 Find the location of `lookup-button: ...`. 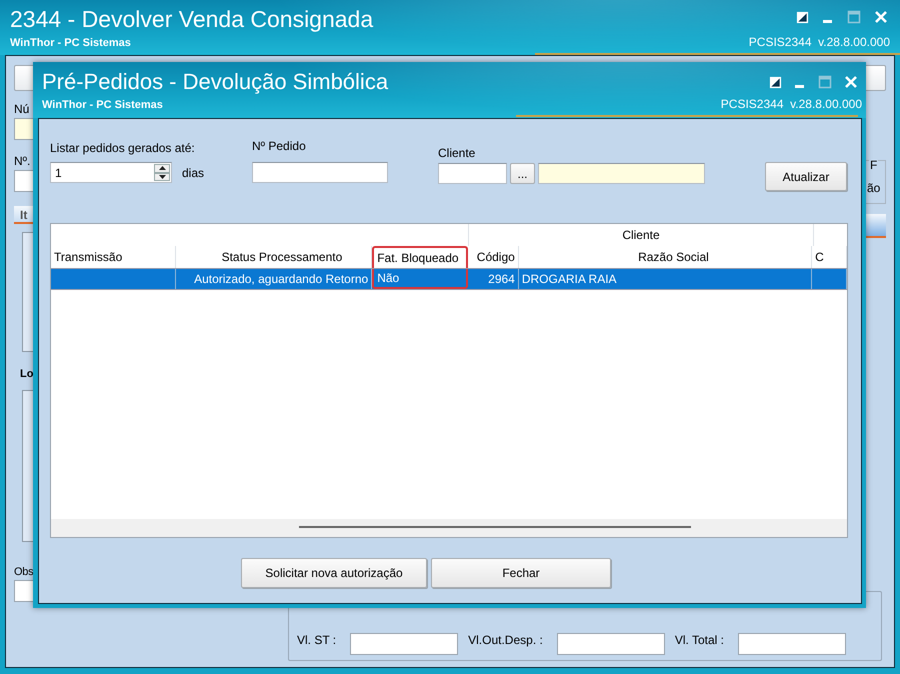

lookup-button: ... is located at coordinates (522, 173).